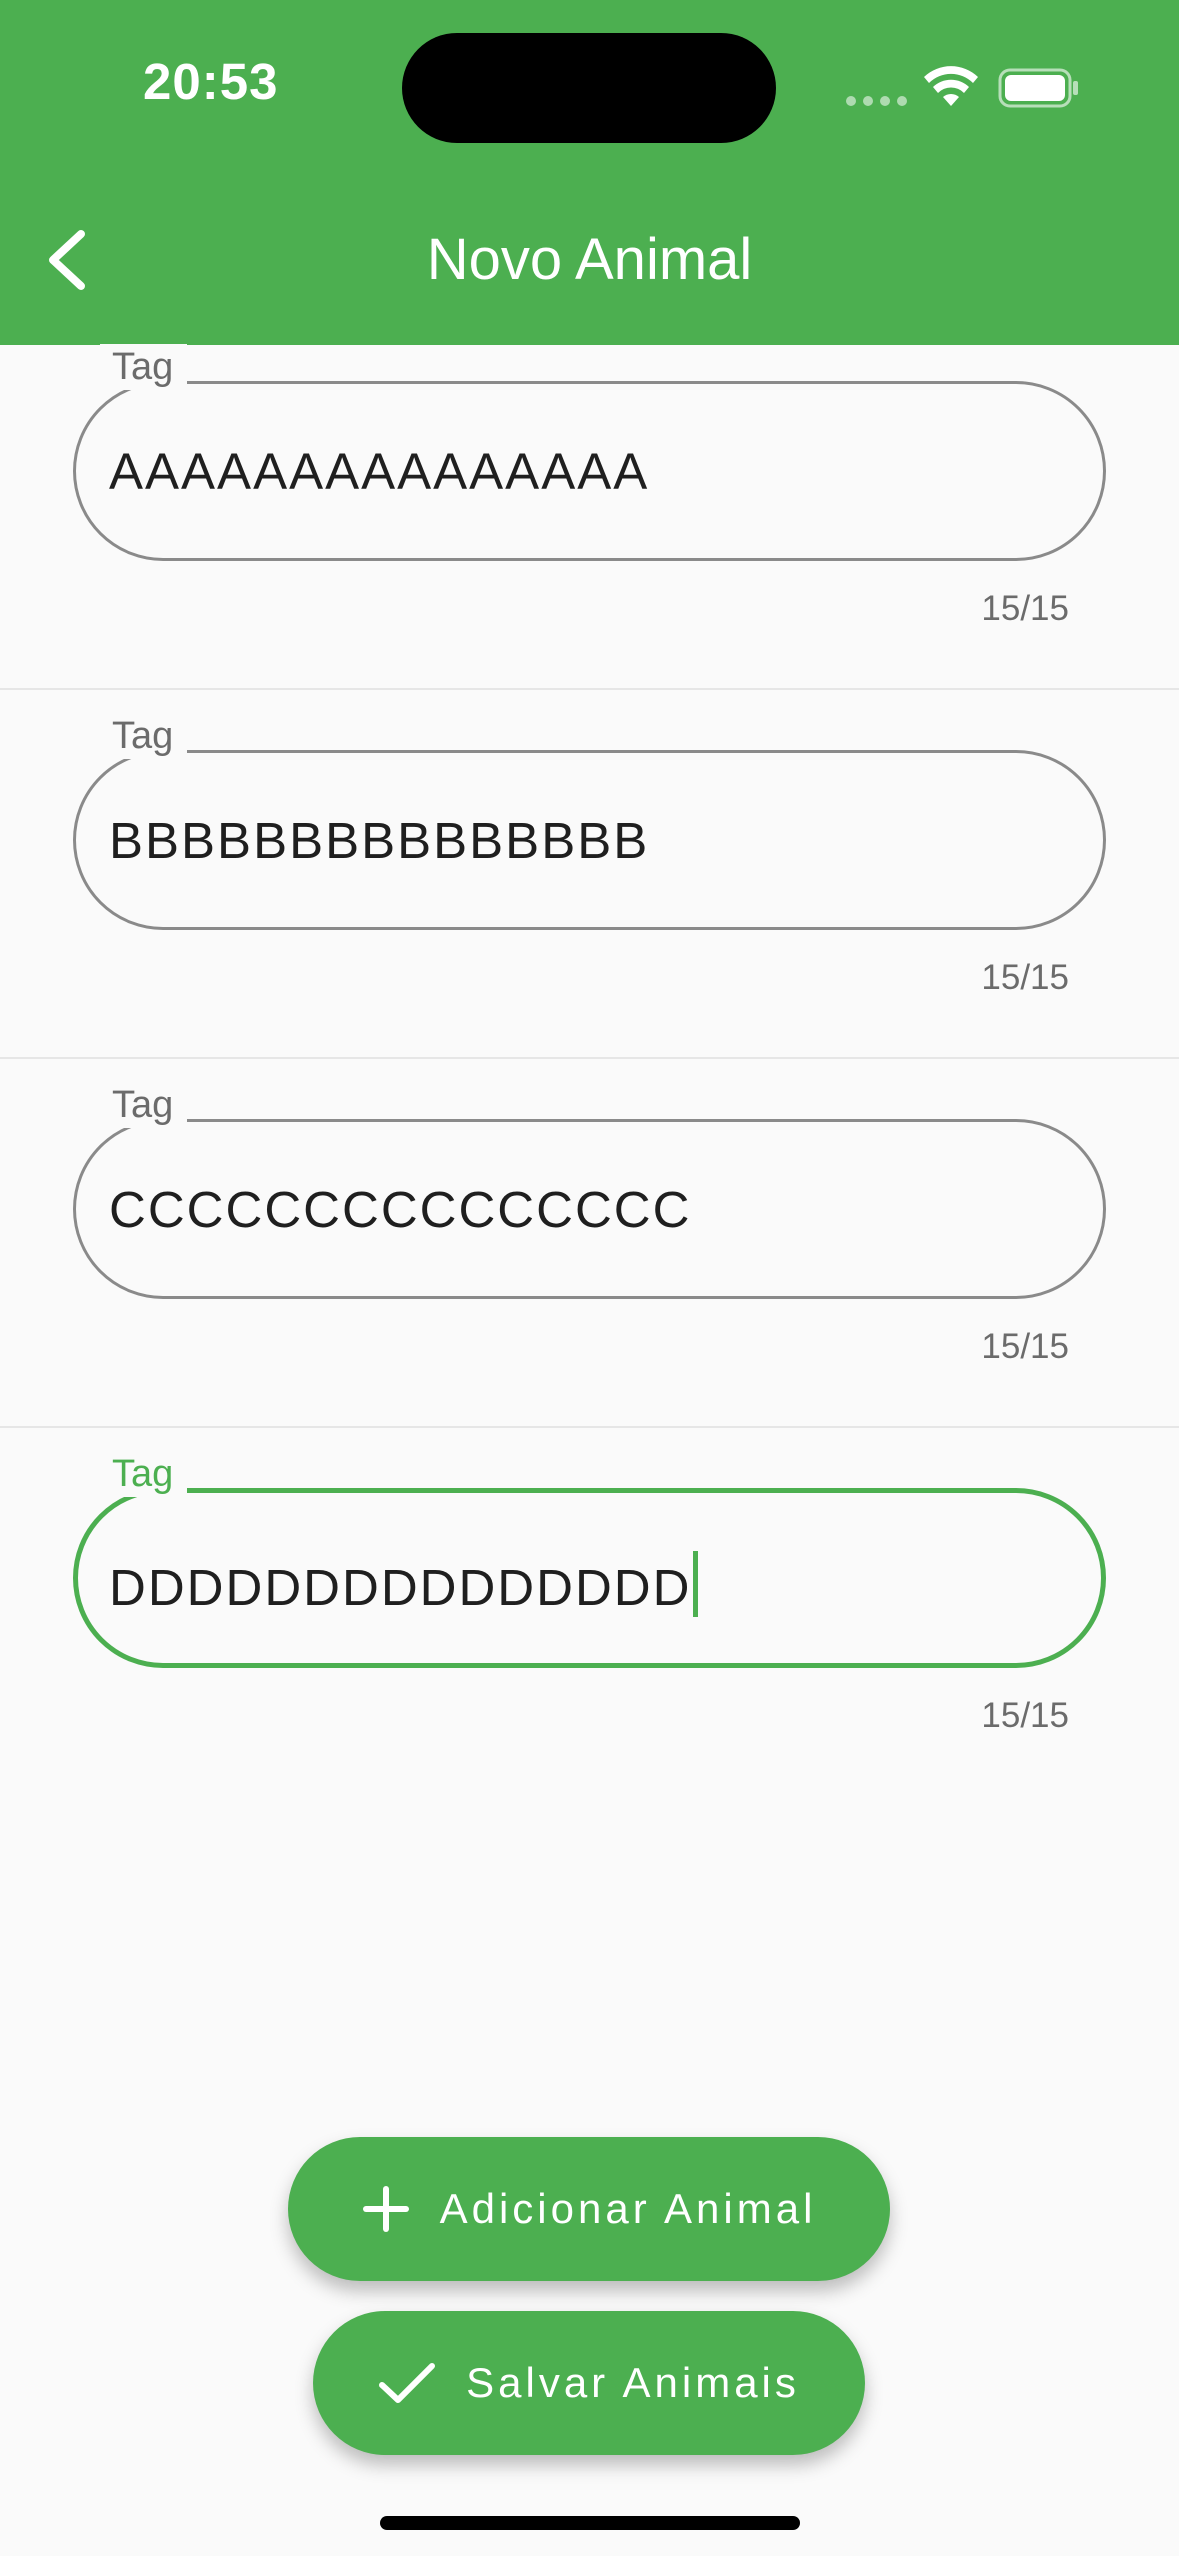 This screenshot has height=2556, width=1179. Describe the element at coordinates (379, 471) in the screenshot. I see `tag-field-value: AAAAAAAAAAAAAAA` at that location.